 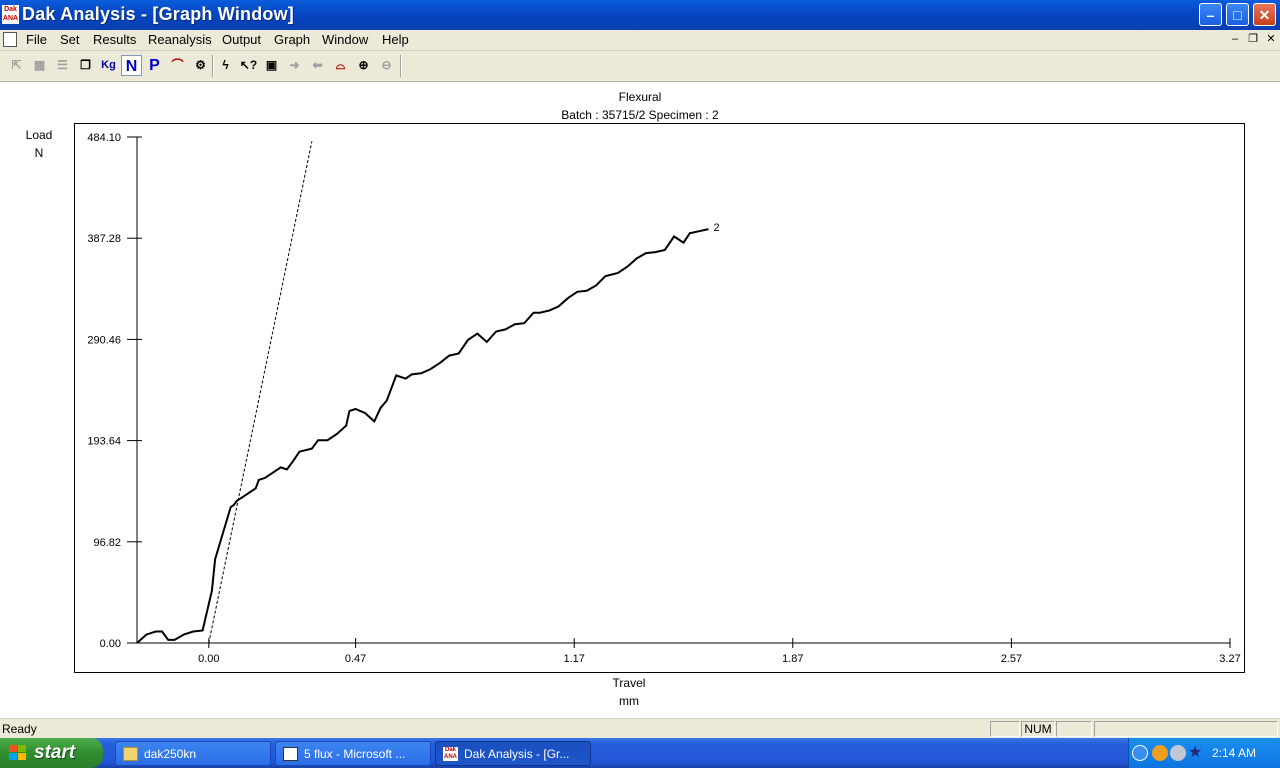 What do you see at coordinates (271, 65) in the screenshot?
I see `print-icon: ▣` at bounding box center [271, 65].